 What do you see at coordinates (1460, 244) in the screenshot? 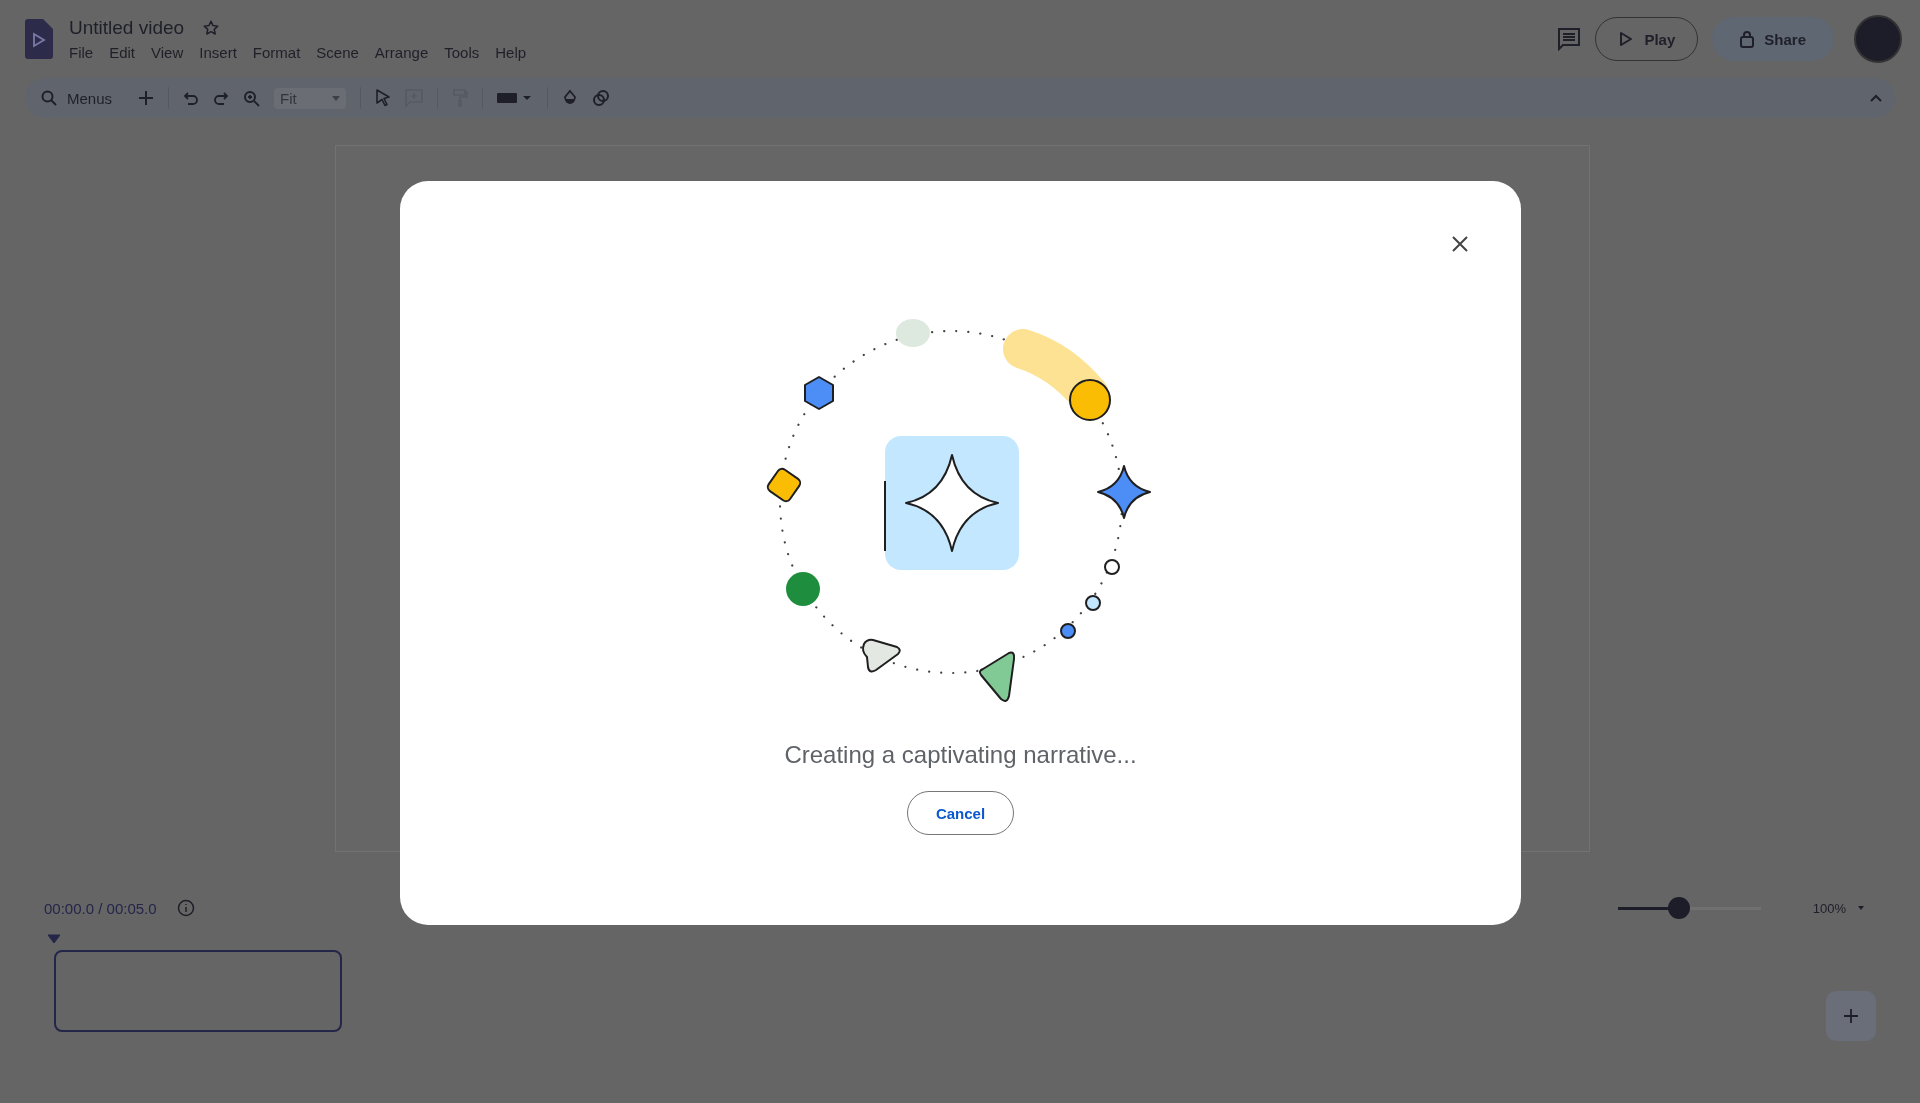
I see `close-icon` at bounding box center [1460, 244].